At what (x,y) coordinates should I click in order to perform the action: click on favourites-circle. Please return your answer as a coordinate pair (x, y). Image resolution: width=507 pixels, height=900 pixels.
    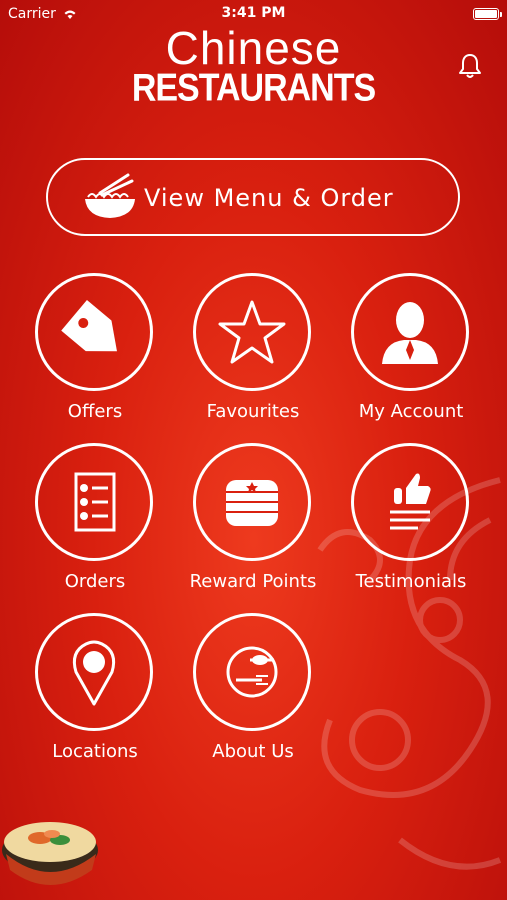
    Looking at the image, I should click on (252, 332).